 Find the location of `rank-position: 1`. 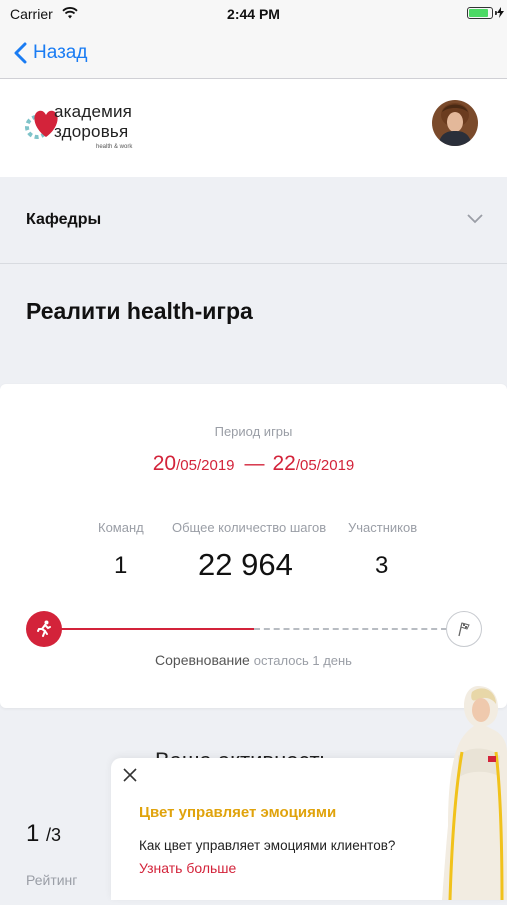

rank-position: 1 is located at coordinates (33, 833).